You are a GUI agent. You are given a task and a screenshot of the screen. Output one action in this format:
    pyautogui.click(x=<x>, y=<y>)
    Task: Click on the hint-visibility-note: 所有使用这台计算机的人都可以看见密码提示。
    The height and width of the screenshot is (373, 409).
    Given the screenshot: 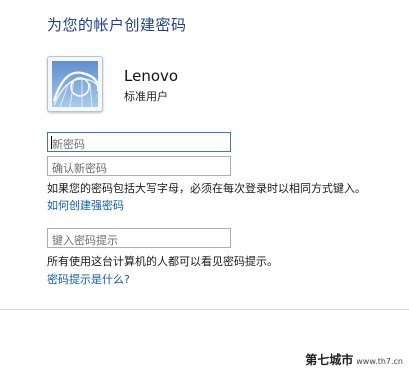 What is the action you would take?
    pyautogui.click(x=162, y=261)
    